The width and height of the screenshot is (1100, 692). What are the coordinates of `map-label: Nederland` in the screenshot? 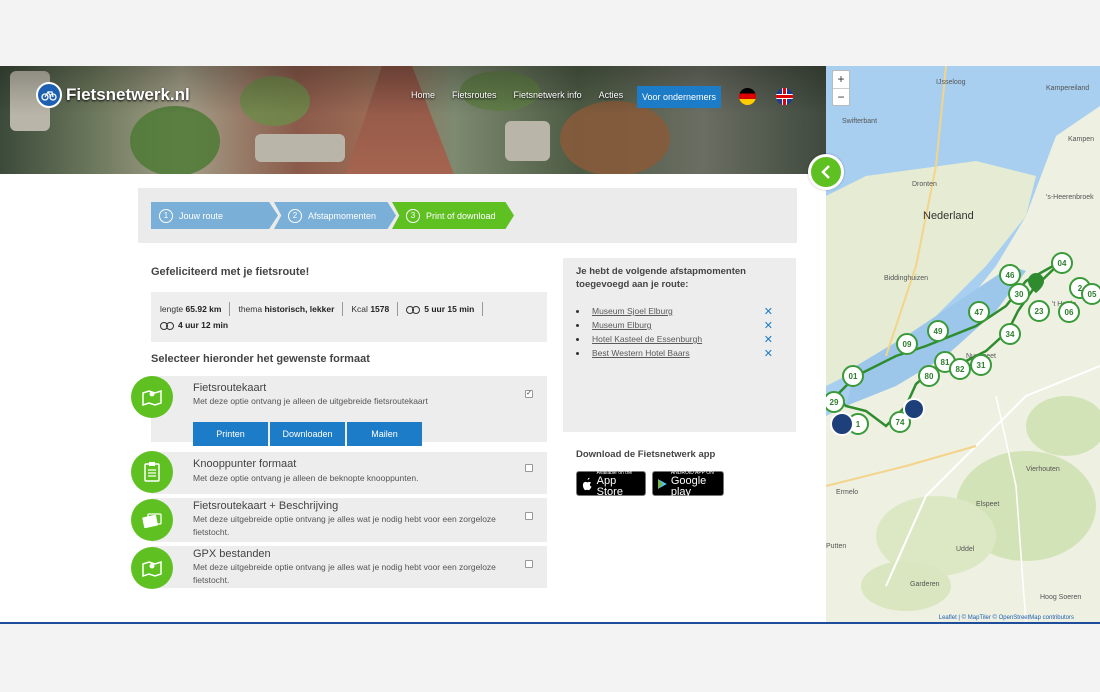 It's located at (948, 216).